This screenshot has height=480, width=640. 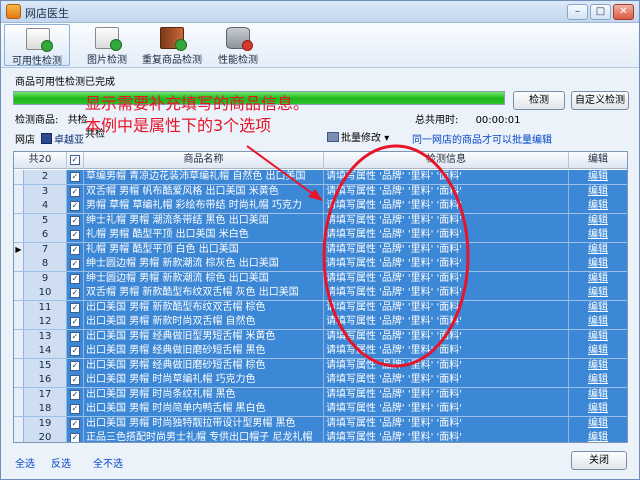 What do you see at coordinates (107, 45) in the screenshot?
I see `tab-image-check: 图片检测` at bounding box center [107, 45].